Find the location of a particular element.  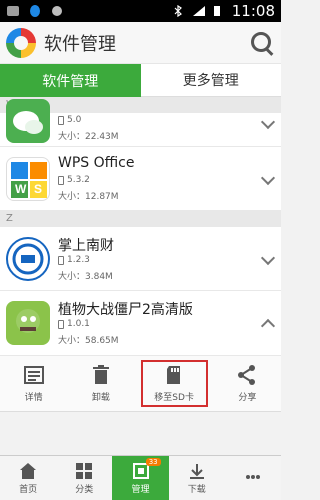

sd-card-icon is located at coordinates (174, 375).